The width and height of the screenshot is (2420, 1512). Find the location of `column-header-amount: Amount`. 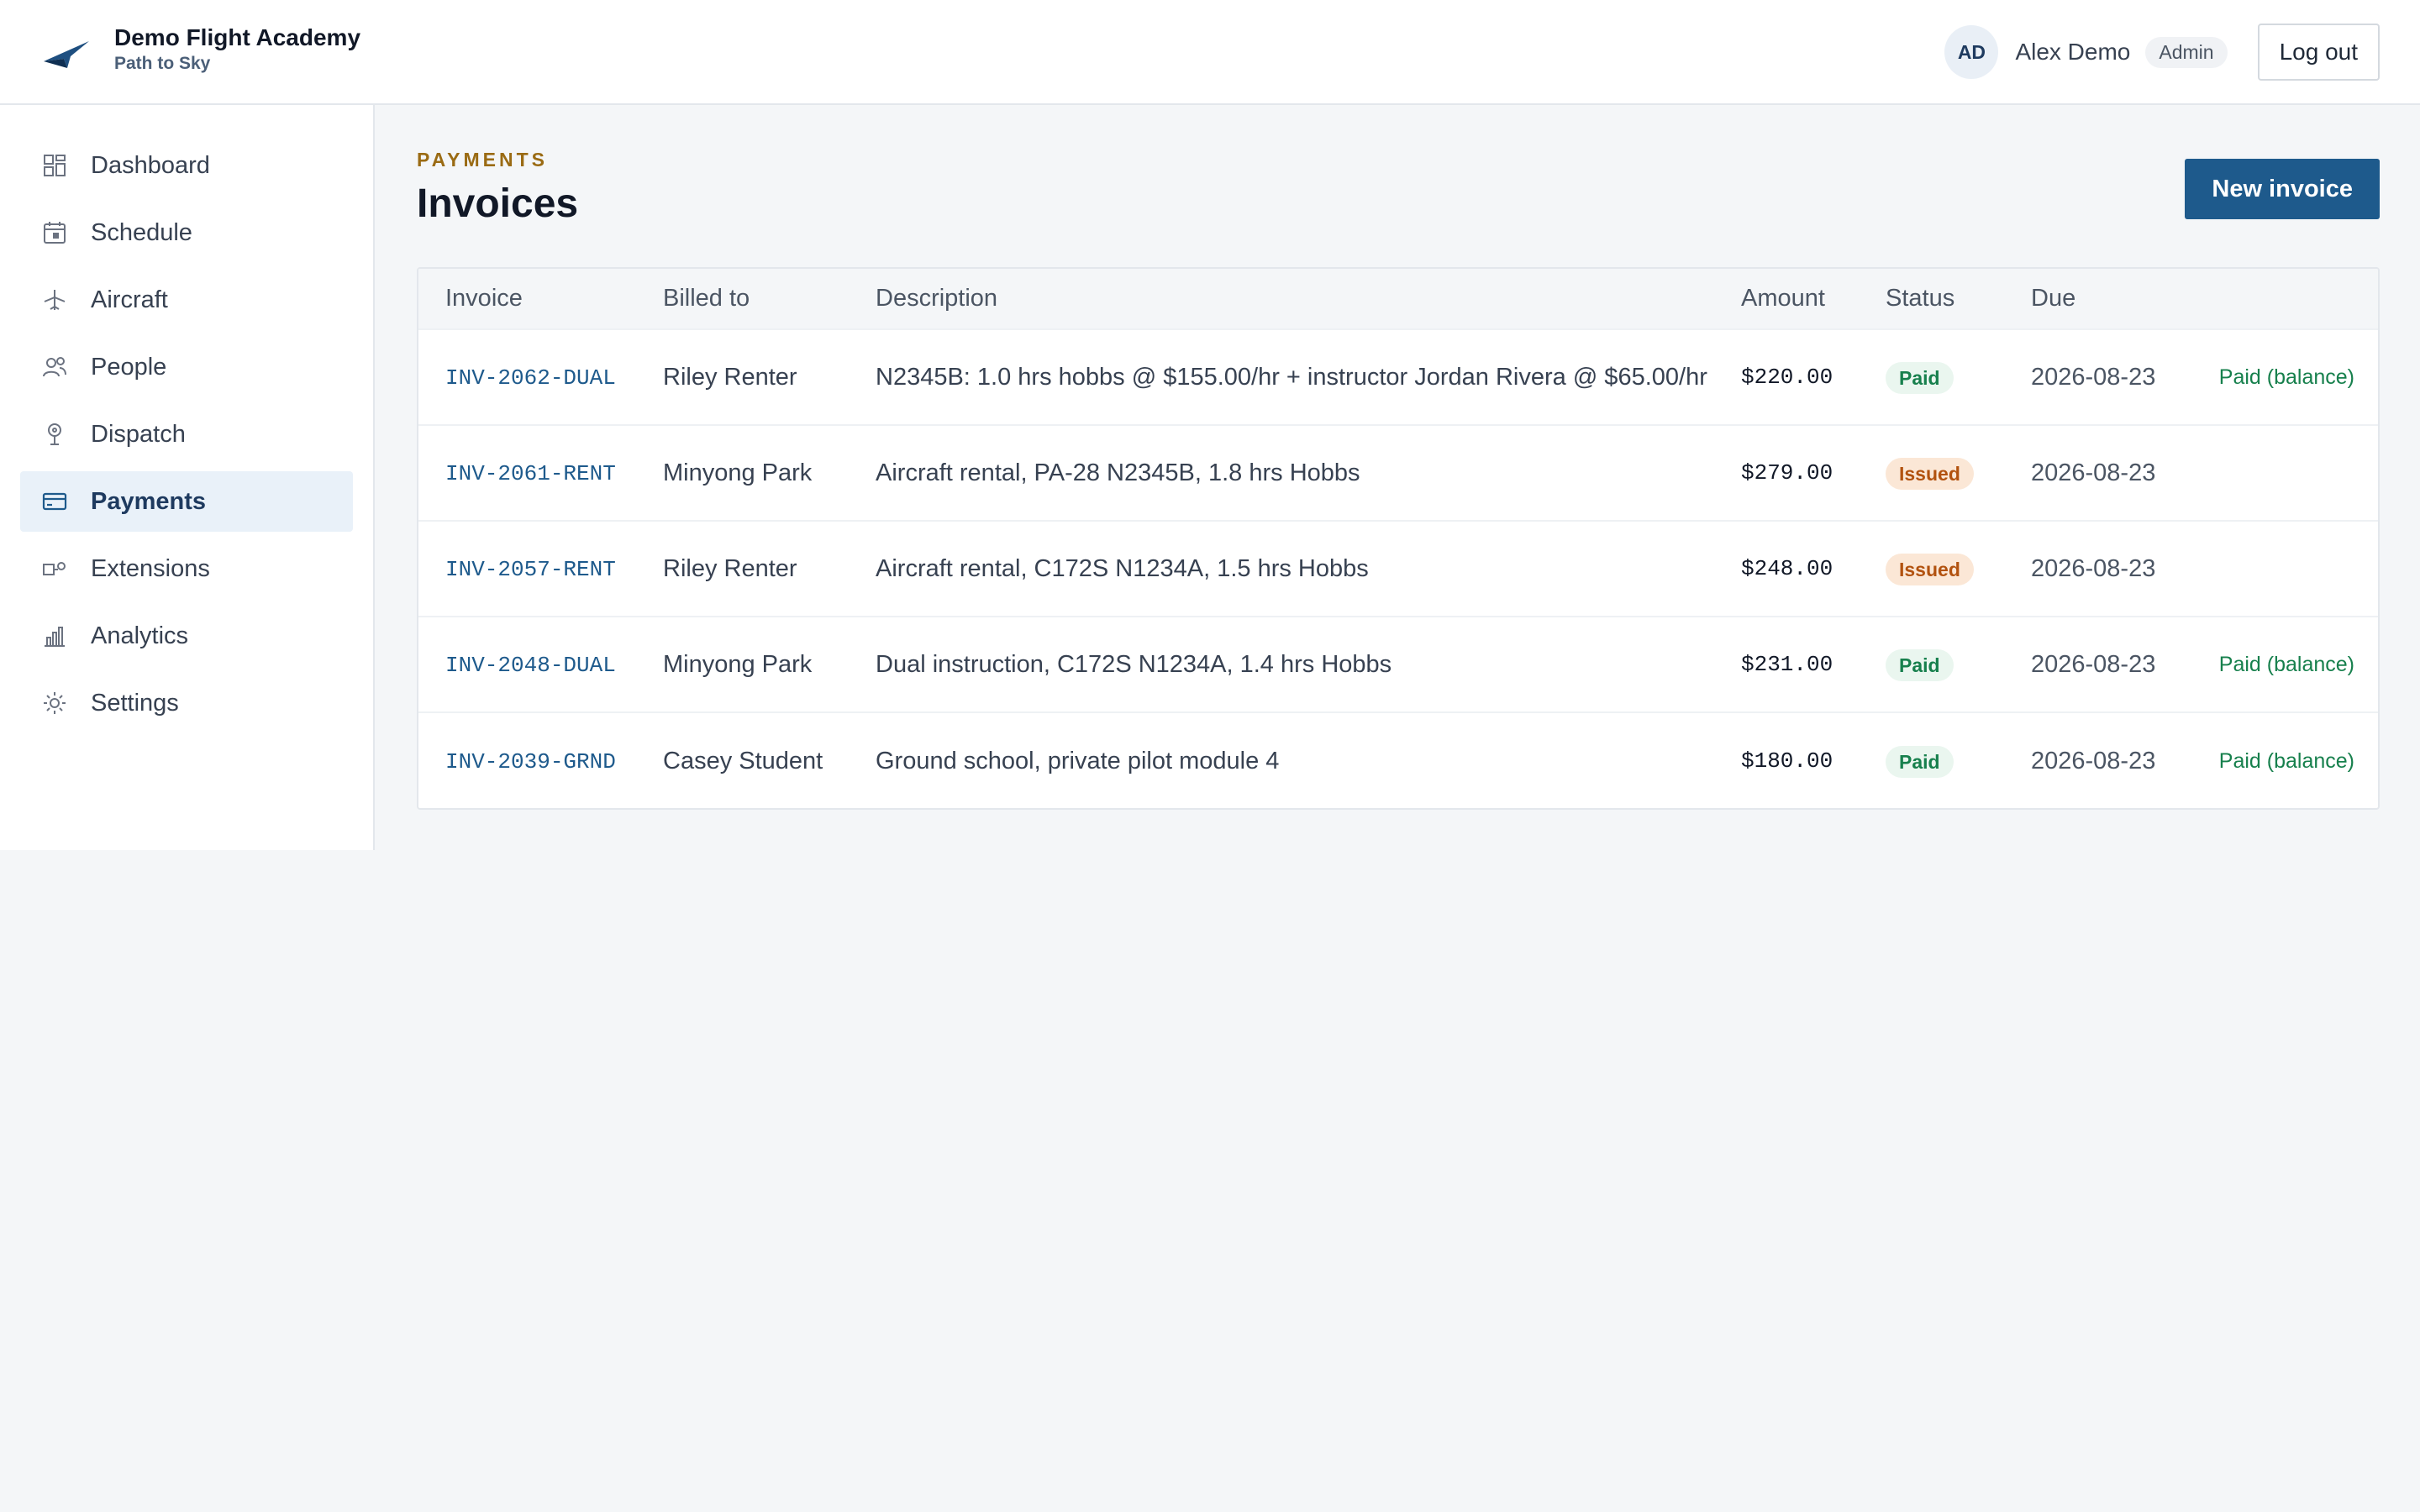

column-header-amount: Amount is located at coordinates (1787, 299).